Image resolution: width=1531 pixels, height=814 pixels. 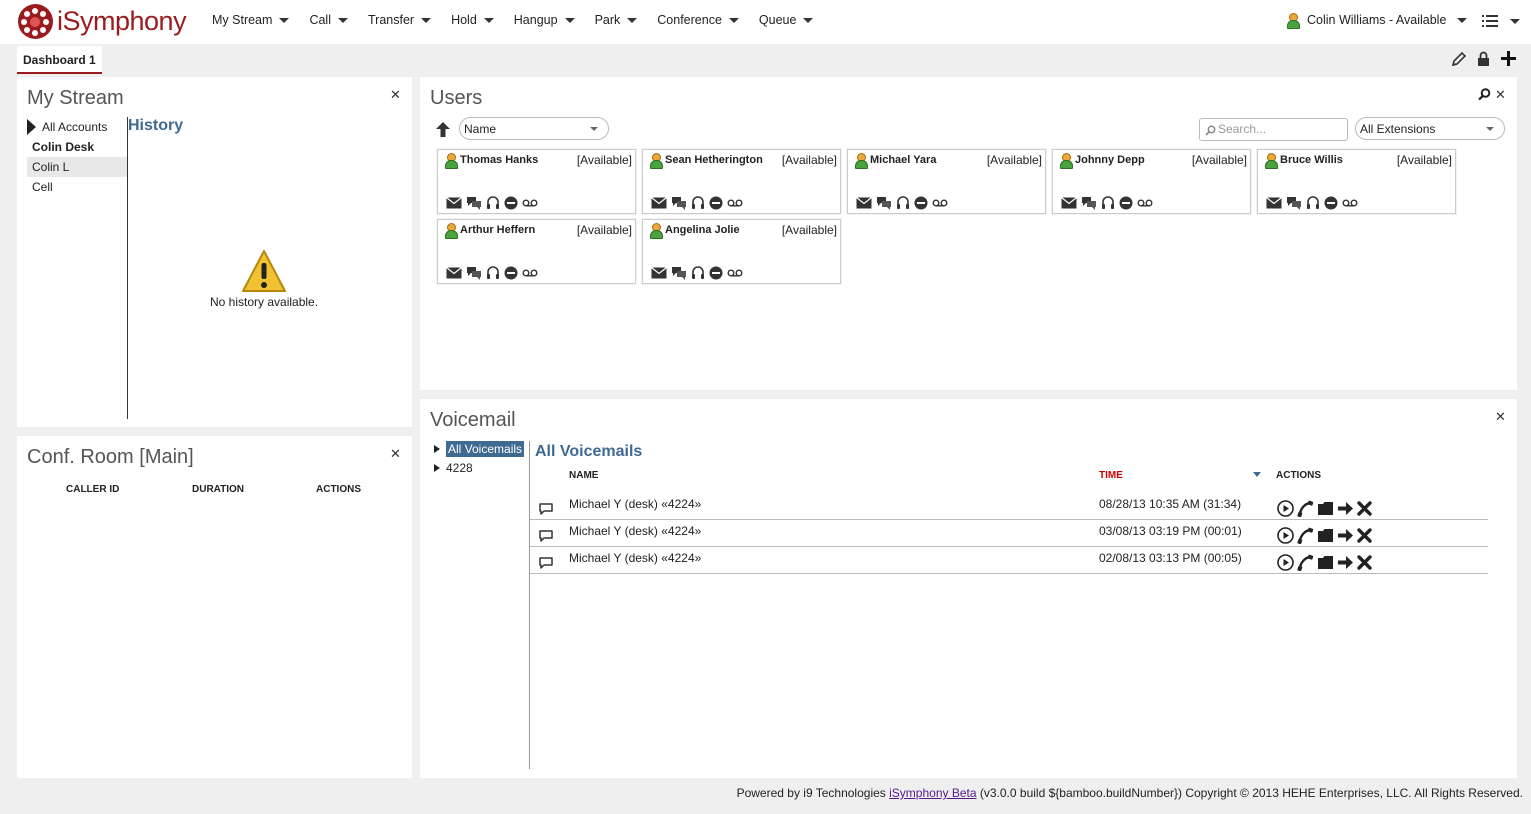 I want to click on tree-item-all-voicemails: All Voicemails, so click(x=481, y=448).